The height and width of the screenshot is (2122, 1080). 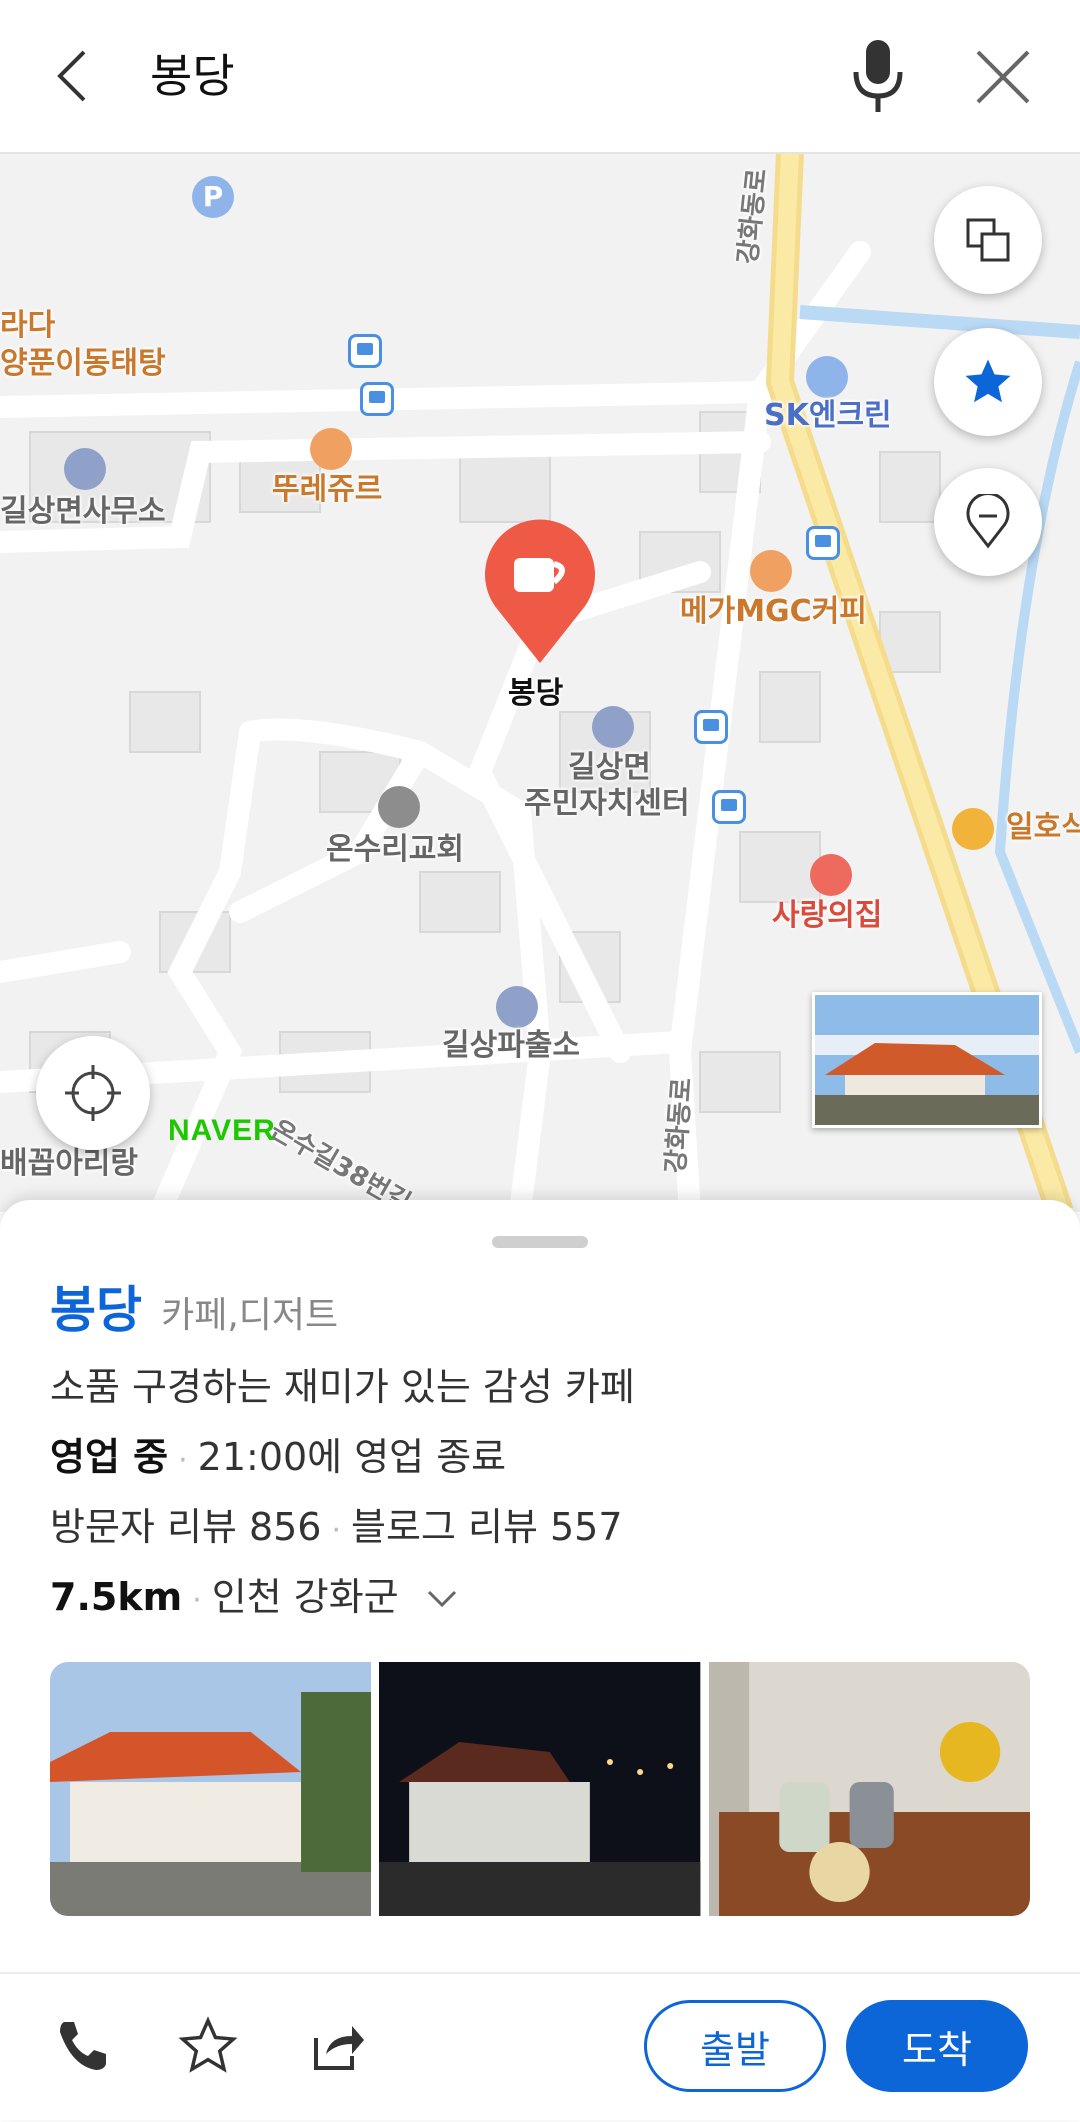 I want to click on poi-label: SK엔크린, so click(x=828, y=415).